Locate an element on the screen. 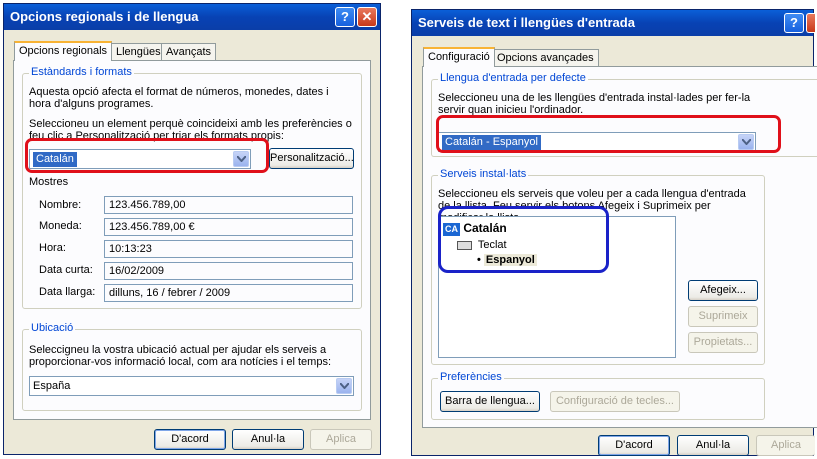  sample-label-number: Nombre: is located at coordinates (60, 205).